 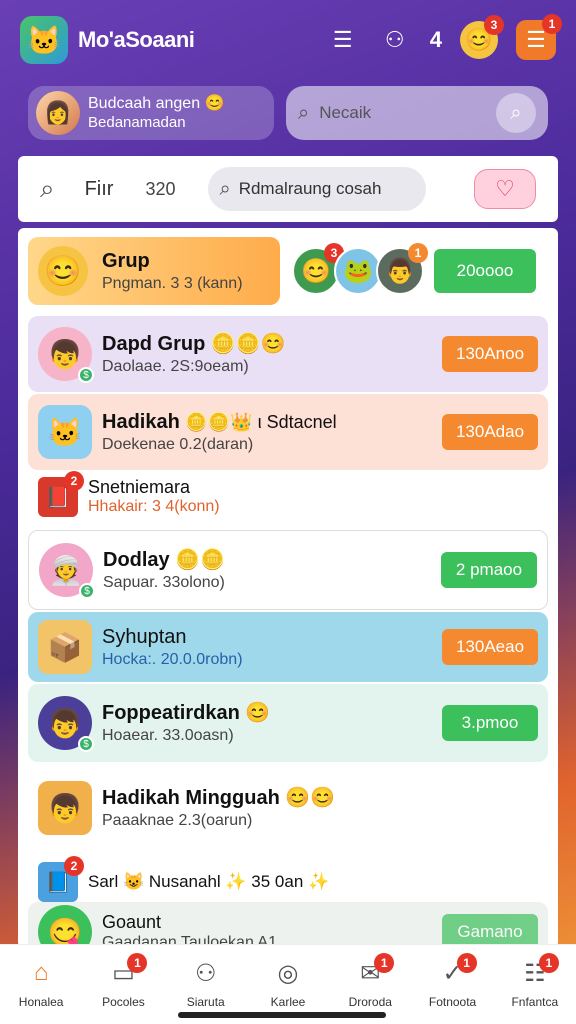 I want to click on row-button: Gamano, so click(x=490, y=931).